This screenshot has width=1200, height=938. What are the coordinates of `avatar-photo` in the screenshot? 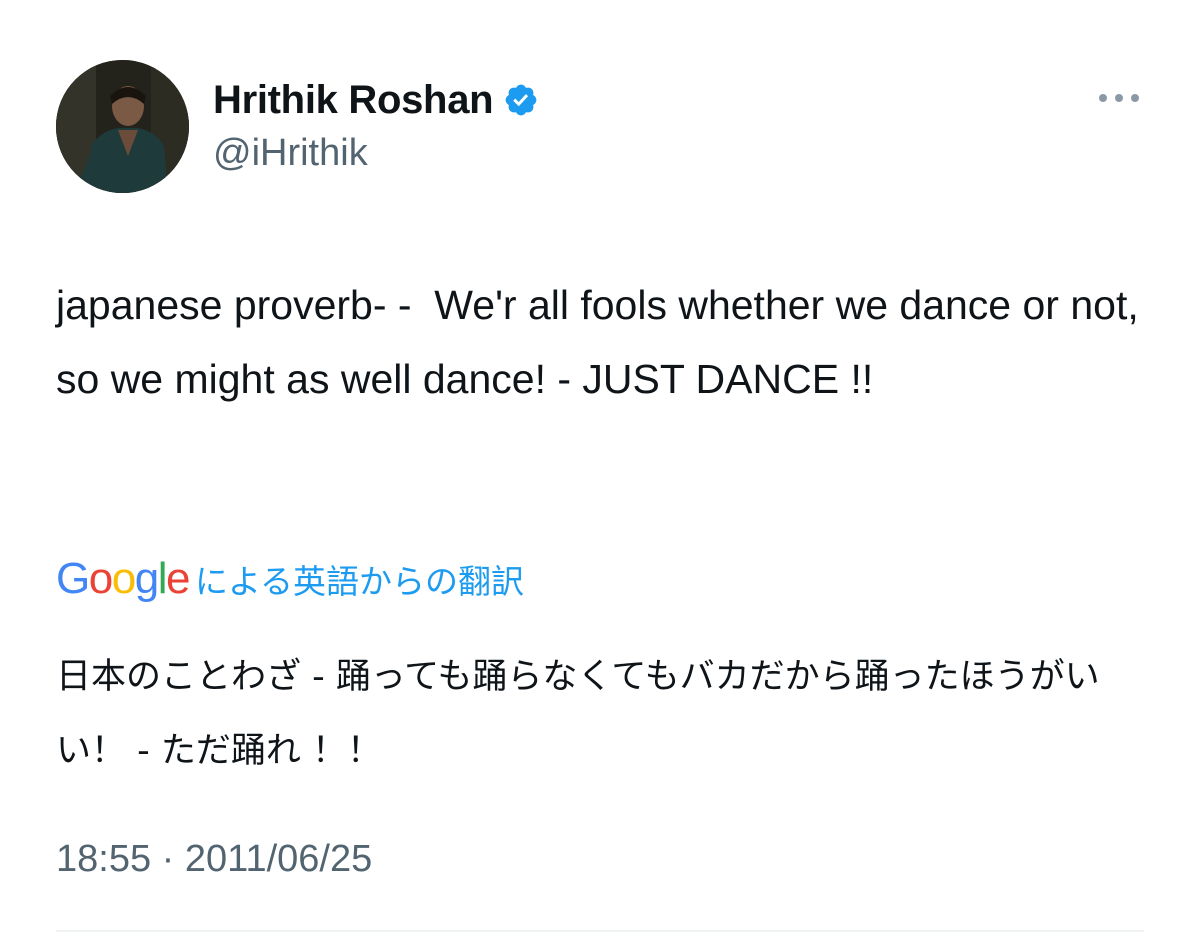 It's located at (122, 126).